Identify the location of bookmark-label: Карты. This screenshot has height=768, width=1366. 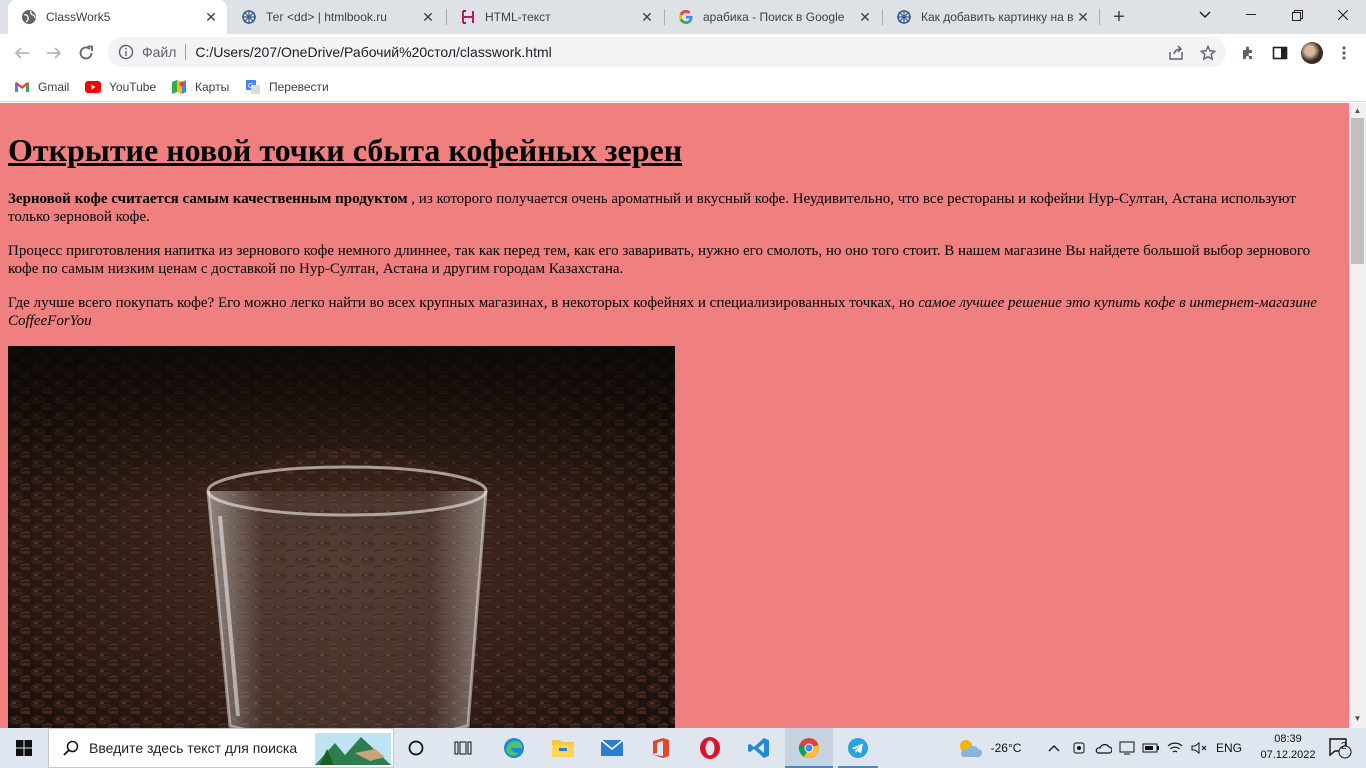
(212, 87).